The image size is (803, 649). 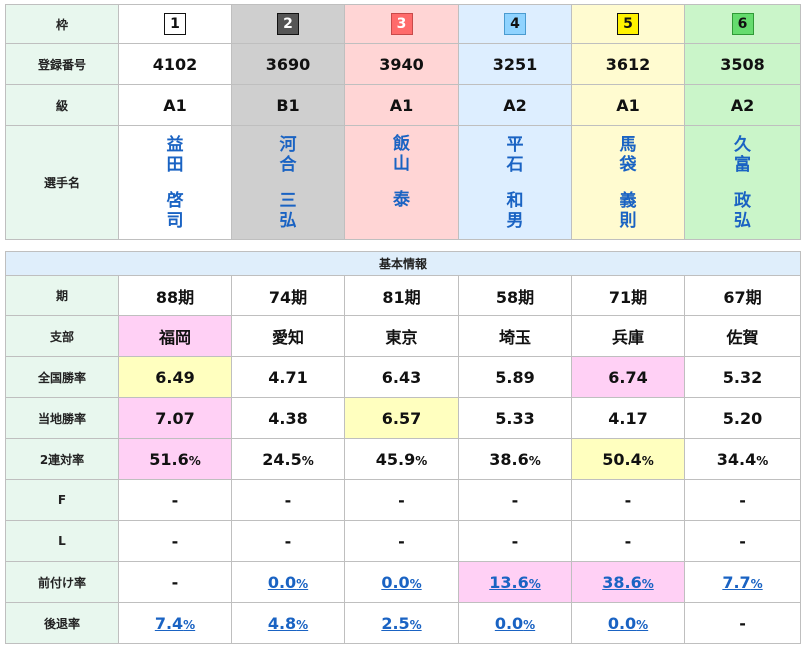 I want to click on l-label: L, so click(x=62, y=541).